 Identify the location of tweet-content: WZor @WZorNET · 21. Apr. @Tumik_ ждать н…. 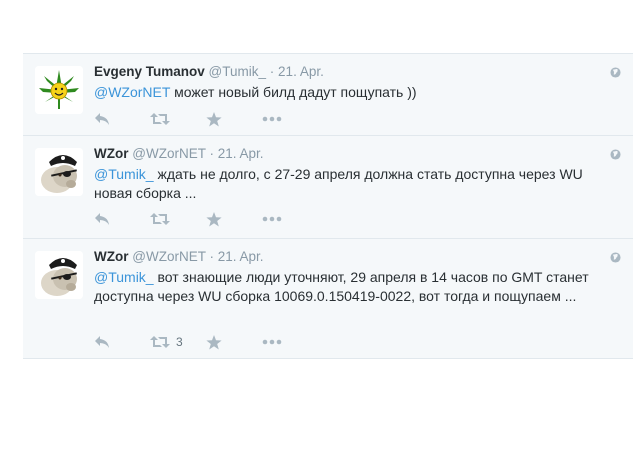
(357, 174).